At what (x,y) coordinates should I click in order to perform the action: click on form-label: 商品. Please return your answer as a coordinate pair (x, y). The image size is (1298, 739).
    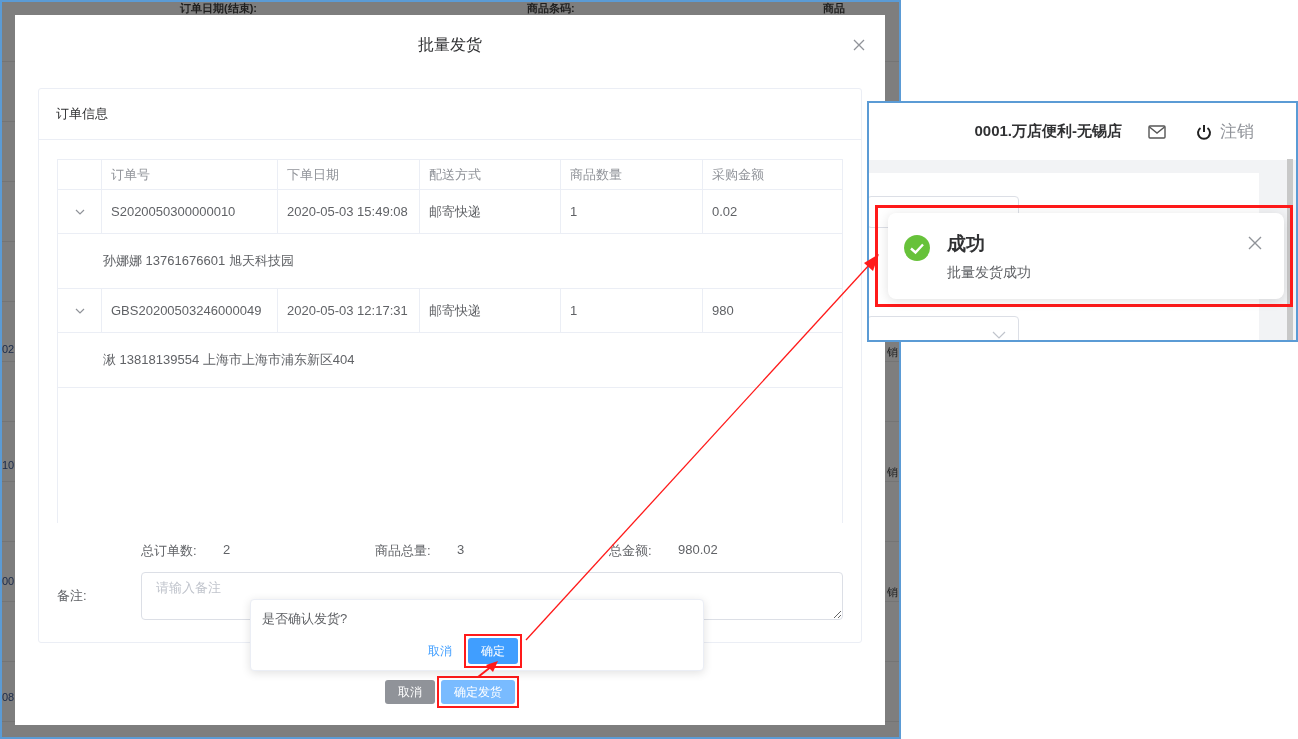
    Looking at the image, I should click on (833, 8).